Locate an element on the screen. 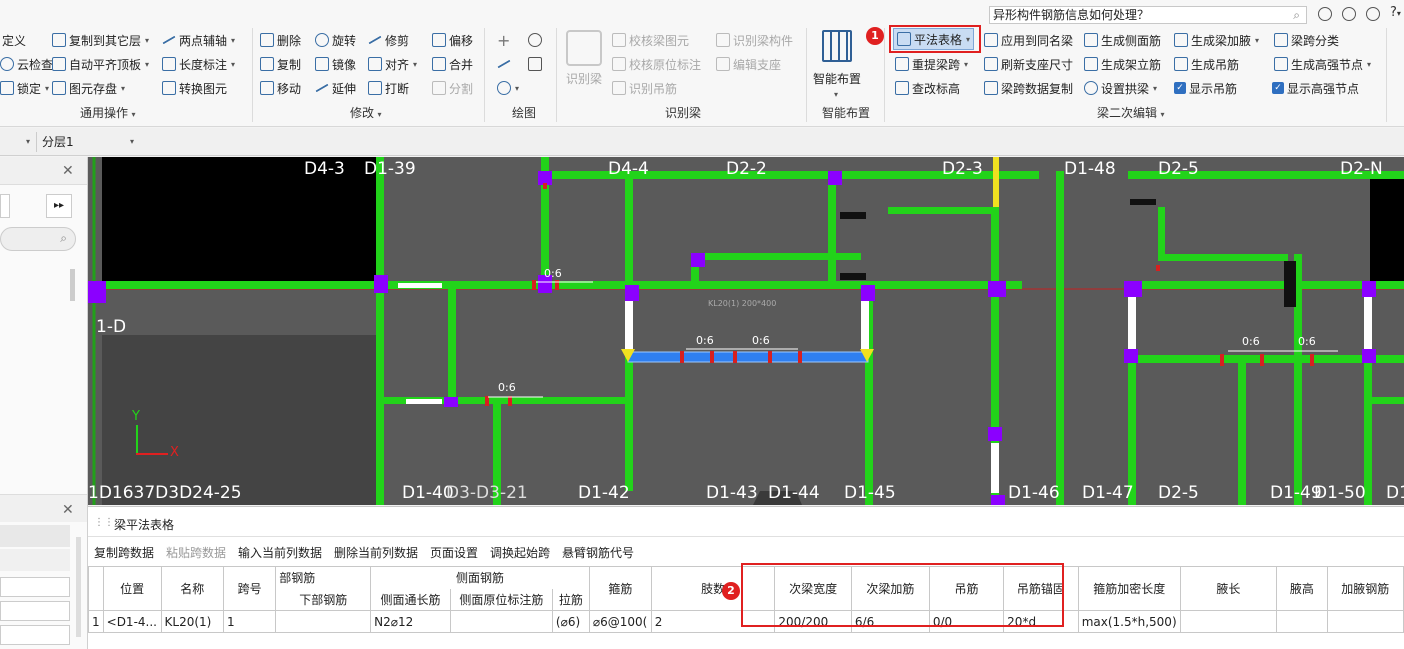 This screenshot has width=1404, height=649. header-cell: 拉筋 is located at coordinates (570, 599).